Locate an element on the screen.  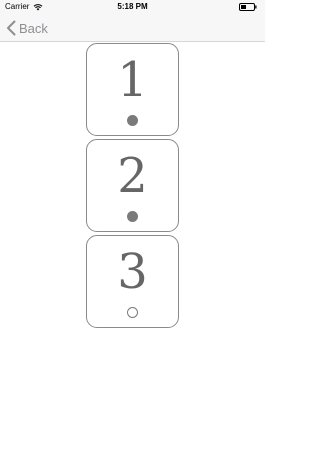
status-time: 5:18 PM is located at coordinates (132, 6).